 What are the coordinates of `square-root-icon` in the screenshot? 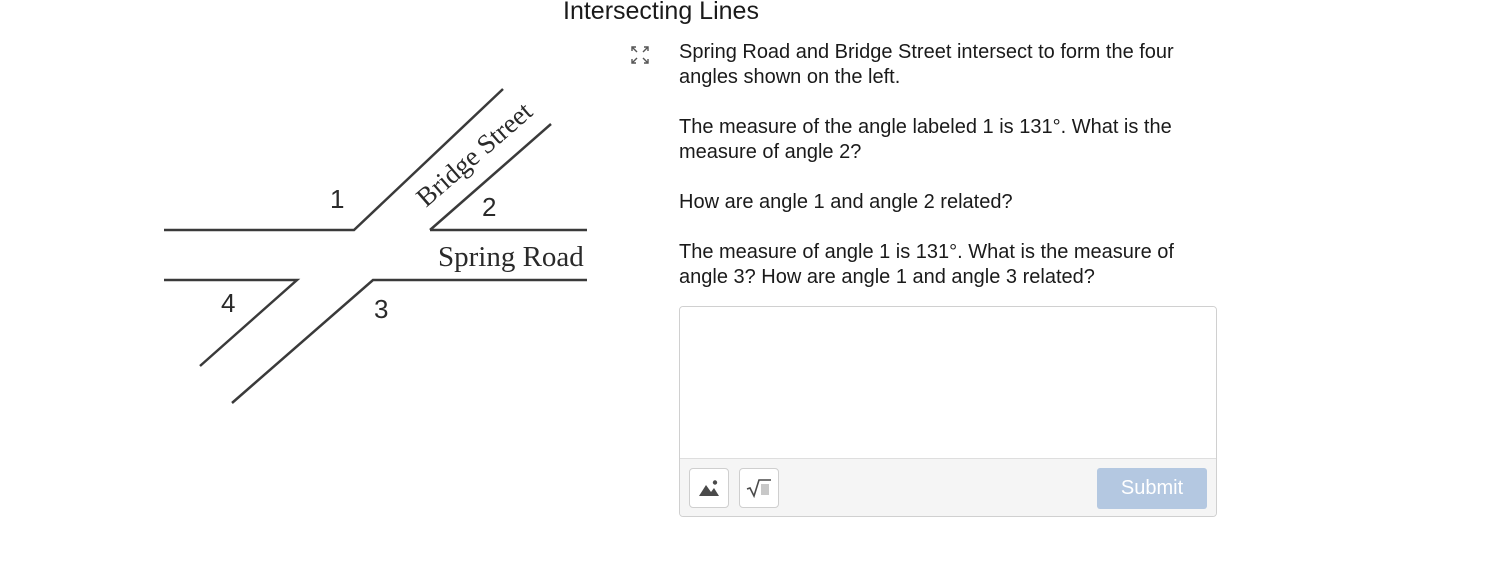 It's located at (758, 488).